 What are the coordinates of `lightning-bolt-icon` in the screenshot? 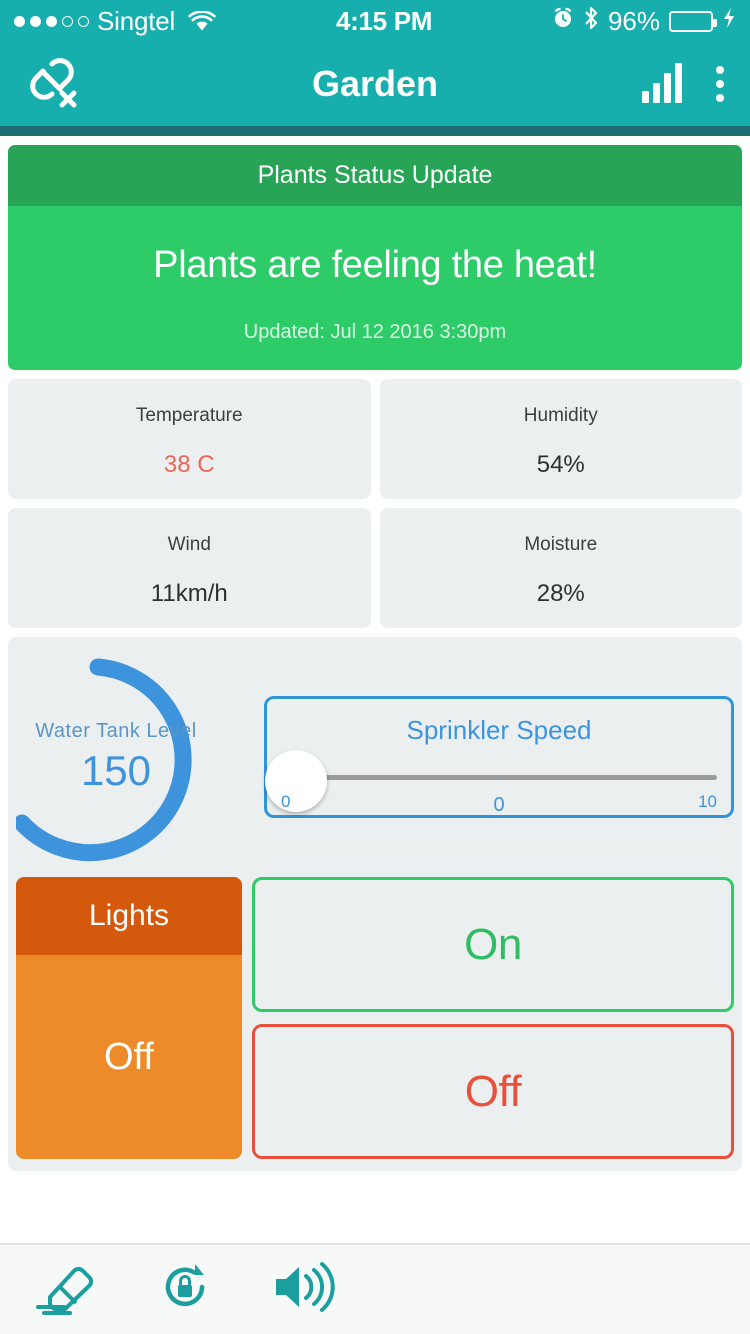 It's located at (729, 21).